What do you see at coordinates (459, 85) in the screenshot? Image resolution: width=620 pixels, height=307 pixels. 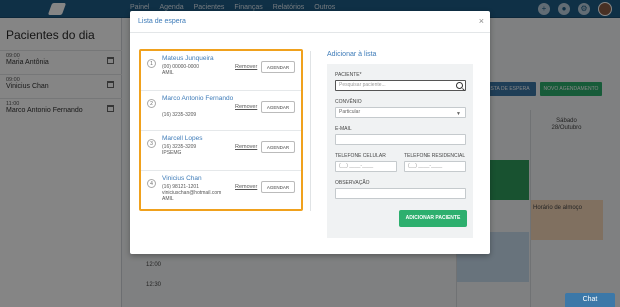 I see `search-icon` at bounding box center [459, 85].